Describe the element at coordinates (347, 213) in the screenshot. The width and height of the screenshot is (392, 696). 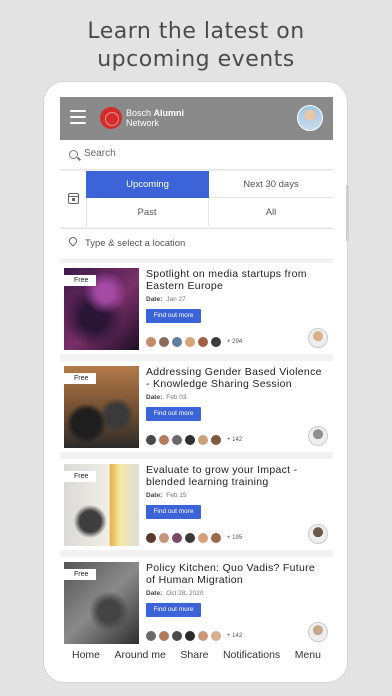
I see `phone-side-button` at that location.